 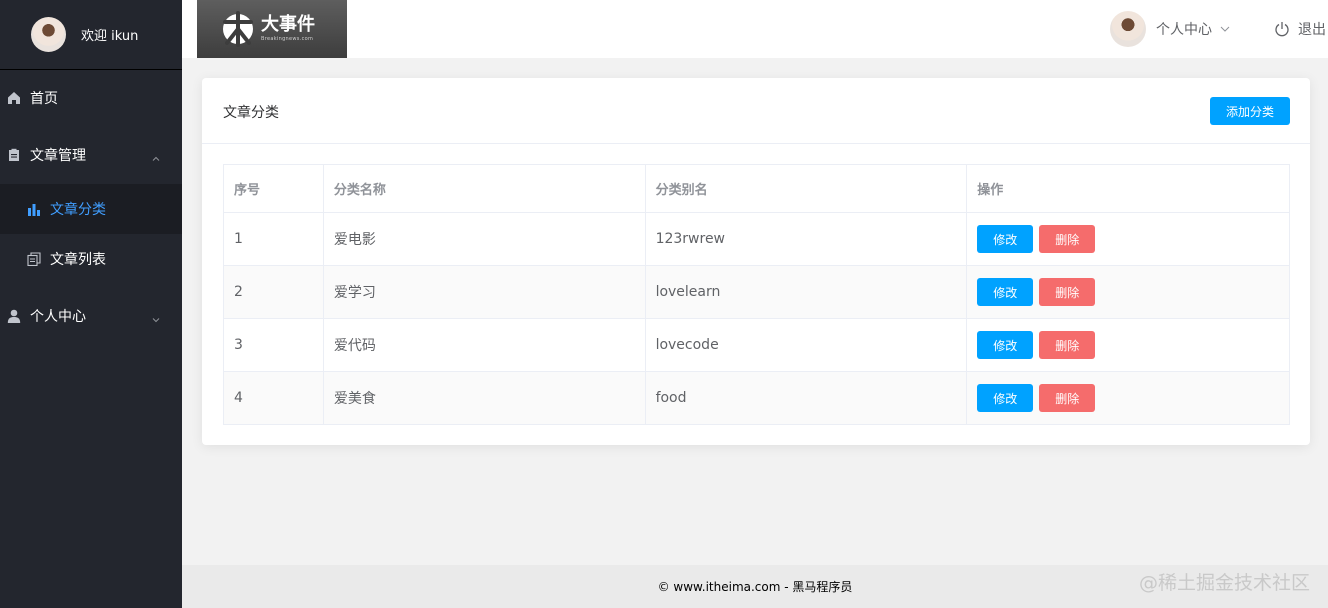 What do you see at coordinates (806, 292) in the screenshot?
I see `cell-alias: lovelearn` at bounding box center [806, 292].